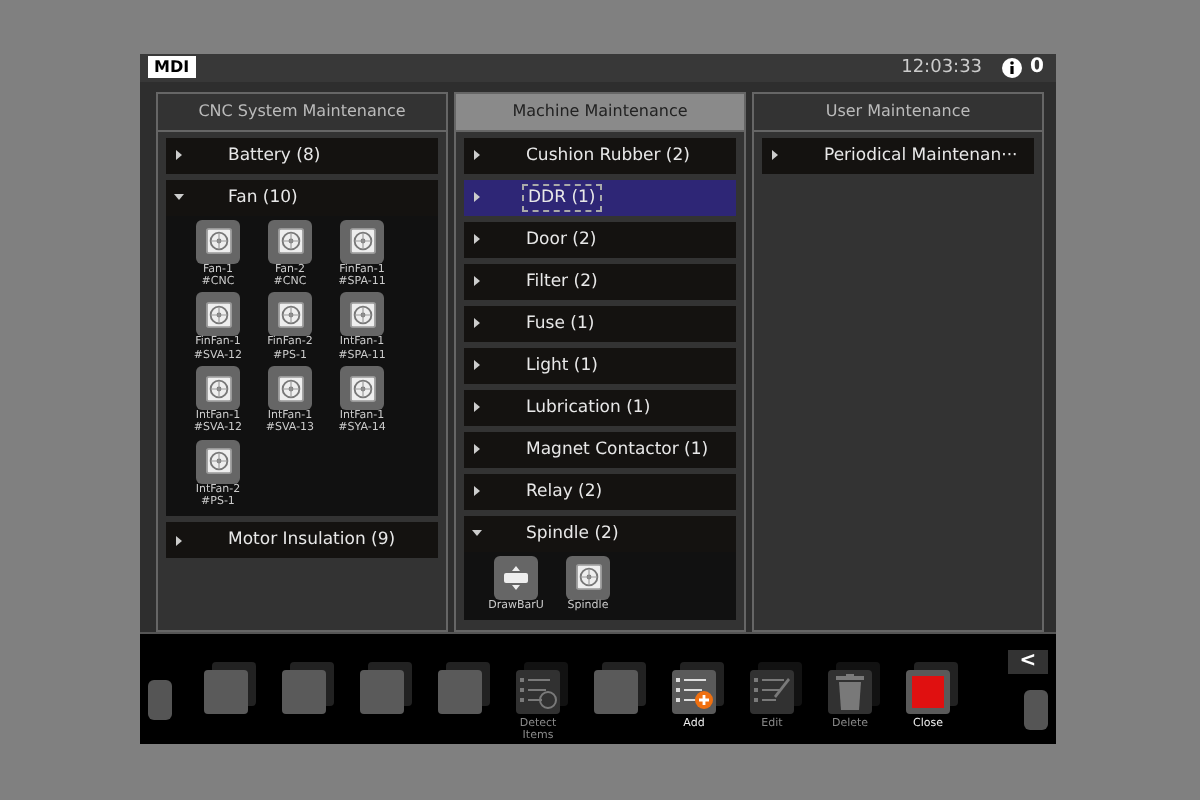 Image resolution: width=1200 pixels, height=800 pixels. Describe the element at coordinates (600, 323) in the screenshot. I see `tree-item: Fuse (1)` at that location.